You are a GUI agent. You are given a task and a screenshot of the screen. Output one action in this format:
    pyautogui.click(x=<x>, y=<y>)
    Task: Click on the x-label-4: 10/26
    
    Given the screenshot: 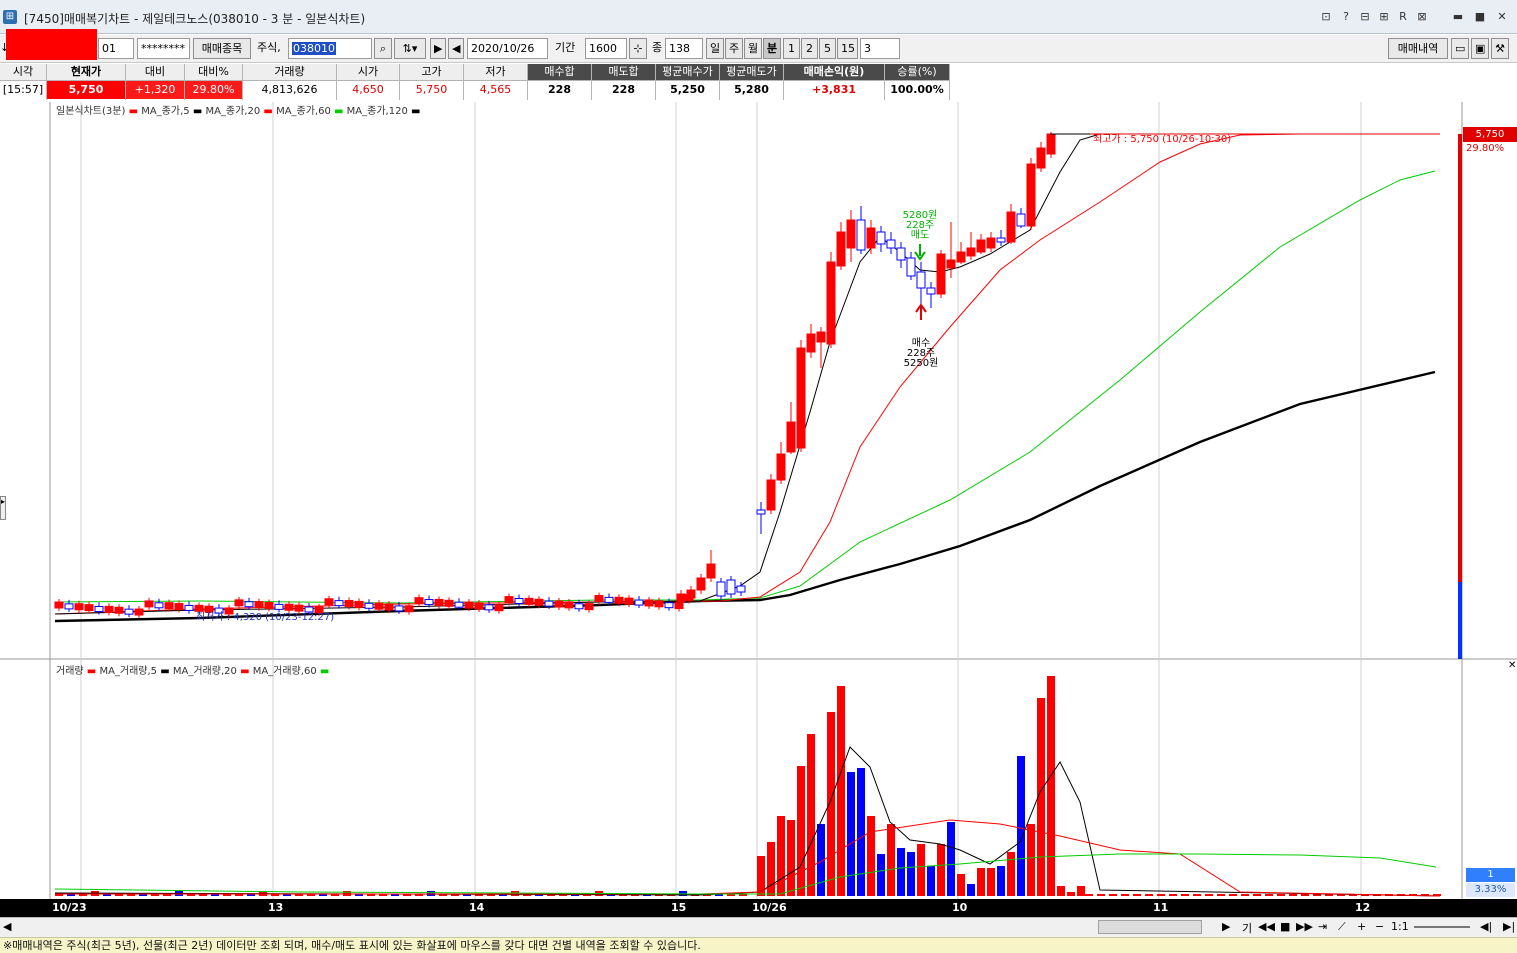 What is the action you would take?
    pyautogui.click(x=769, y=907)
    